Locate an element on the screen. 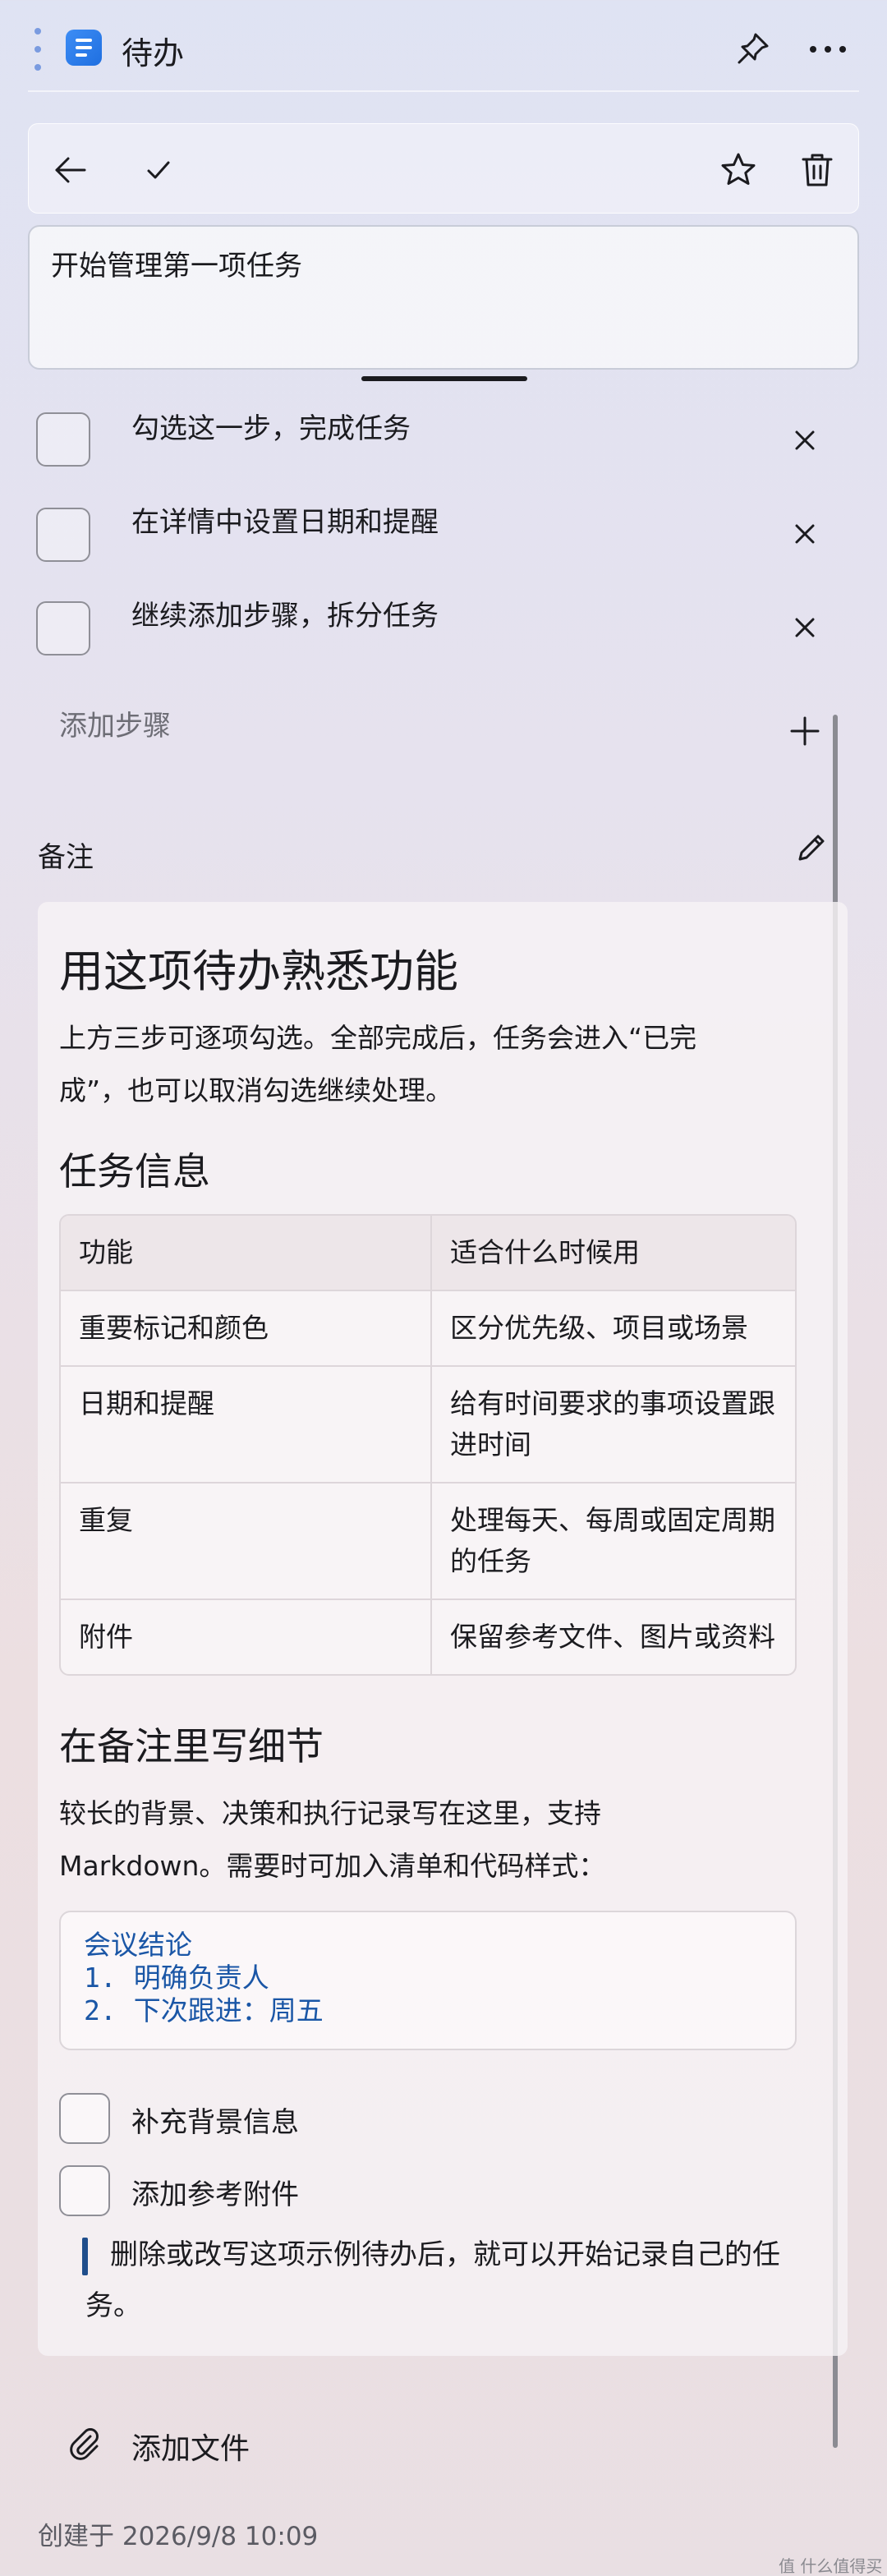 The image size is (887, 2576). code-line-number: 2. is located at coordinates (101, 2010).